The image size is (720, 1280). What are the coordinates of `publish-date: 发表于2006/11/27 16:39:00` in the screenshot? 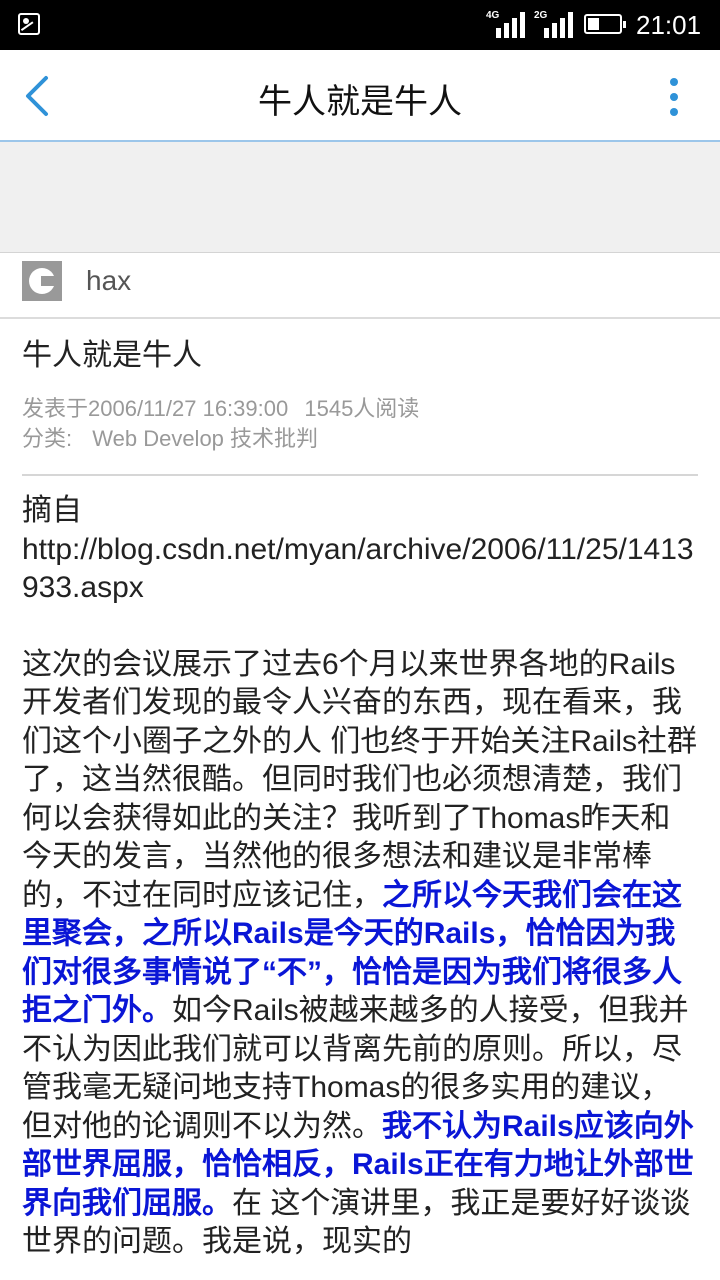 It's located at (155, 408).